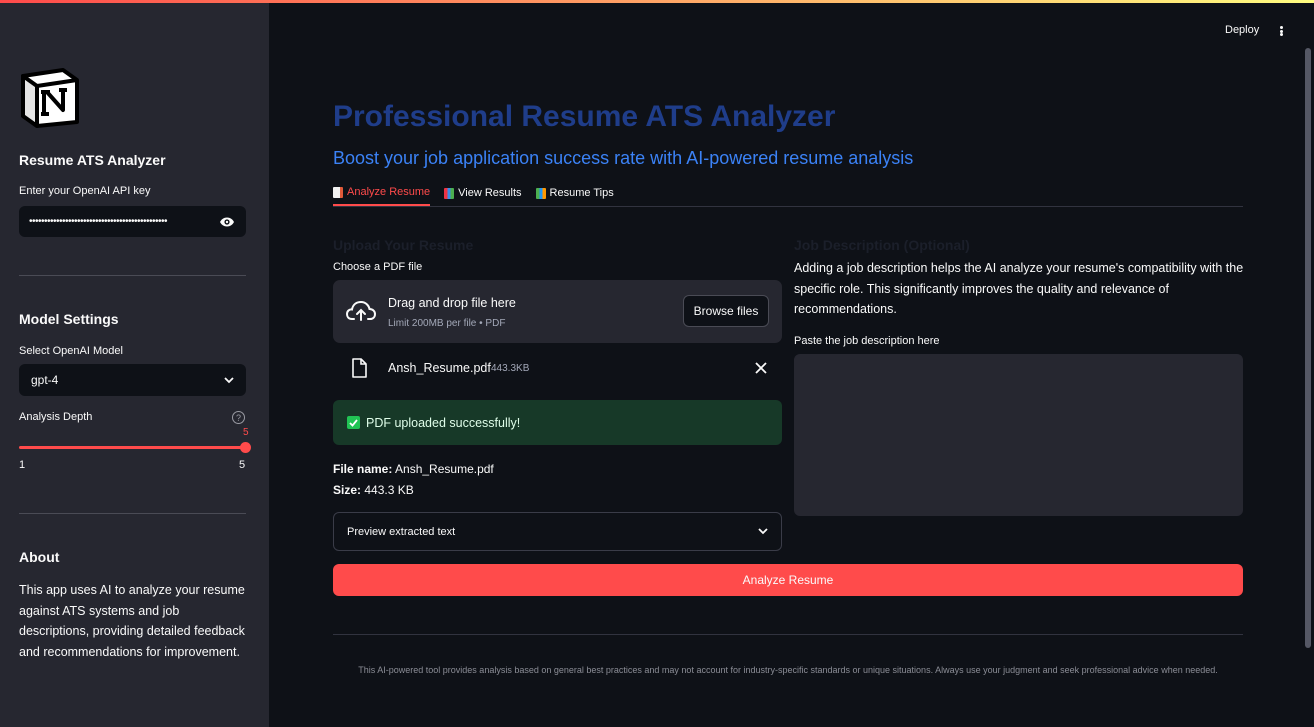  I want to click on memo-icon, so click(338, 192).